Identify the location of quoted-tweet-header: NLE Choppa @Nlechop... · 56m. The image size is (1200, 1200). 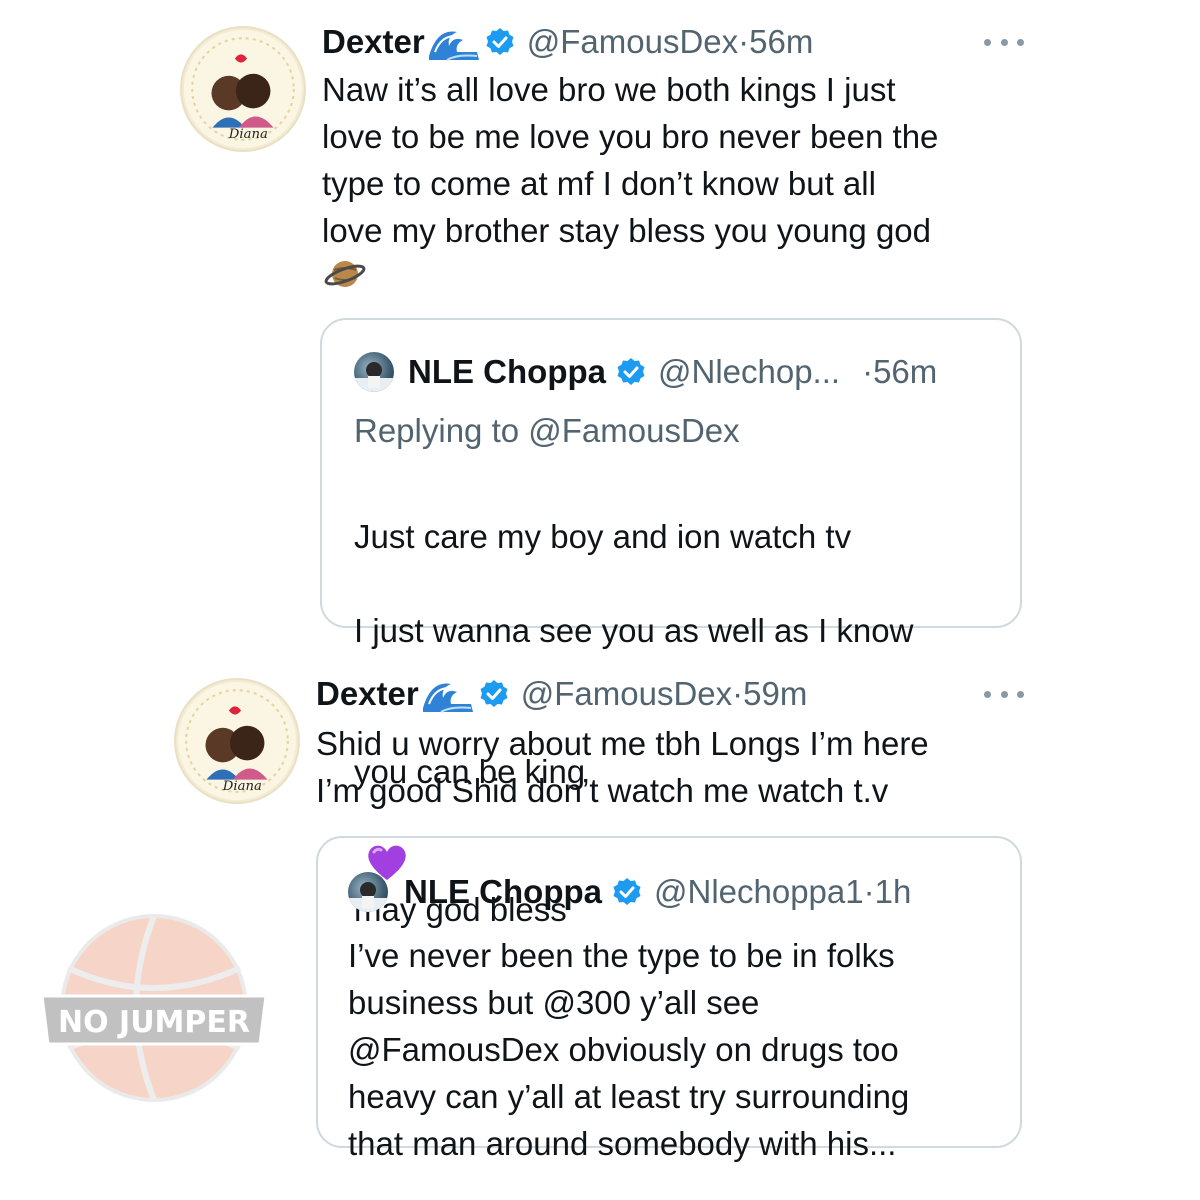
(672, 372).